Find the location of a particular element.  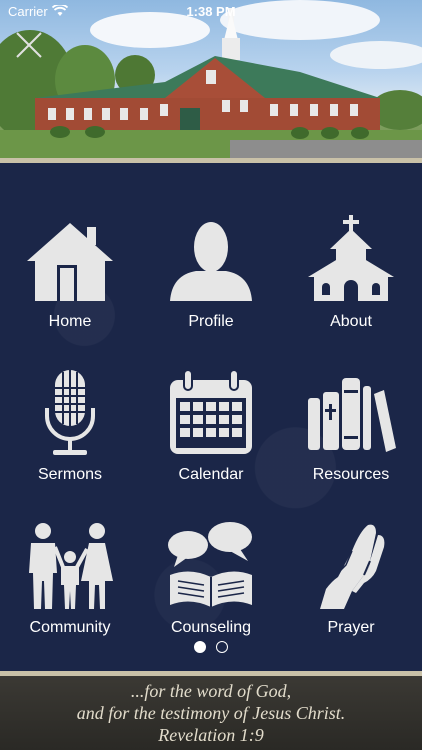

menu-label: Home is located at coordinates (70, 321).